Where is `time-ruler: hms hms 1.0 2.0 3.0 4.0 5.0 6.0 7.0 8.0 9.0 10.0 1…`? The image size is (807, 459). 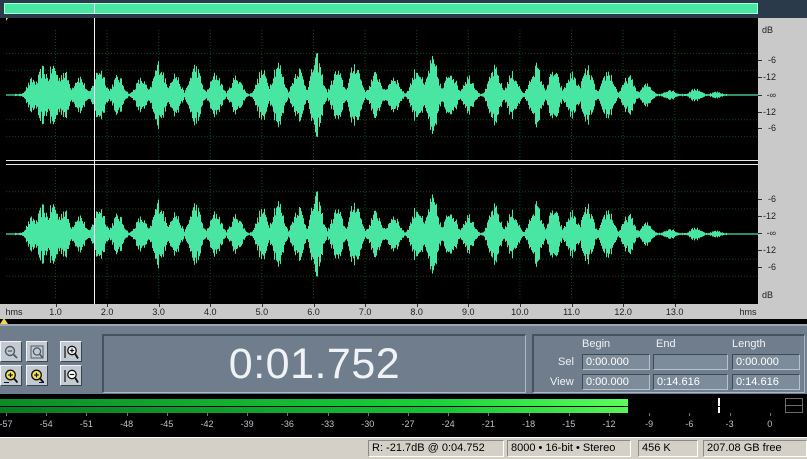
time-ruler: hms hms 1.0 2.0 3.0 4.0 5.0 6.0 7.0 8.0 9.0 10.0 1… is located at coordinates (403, 314).